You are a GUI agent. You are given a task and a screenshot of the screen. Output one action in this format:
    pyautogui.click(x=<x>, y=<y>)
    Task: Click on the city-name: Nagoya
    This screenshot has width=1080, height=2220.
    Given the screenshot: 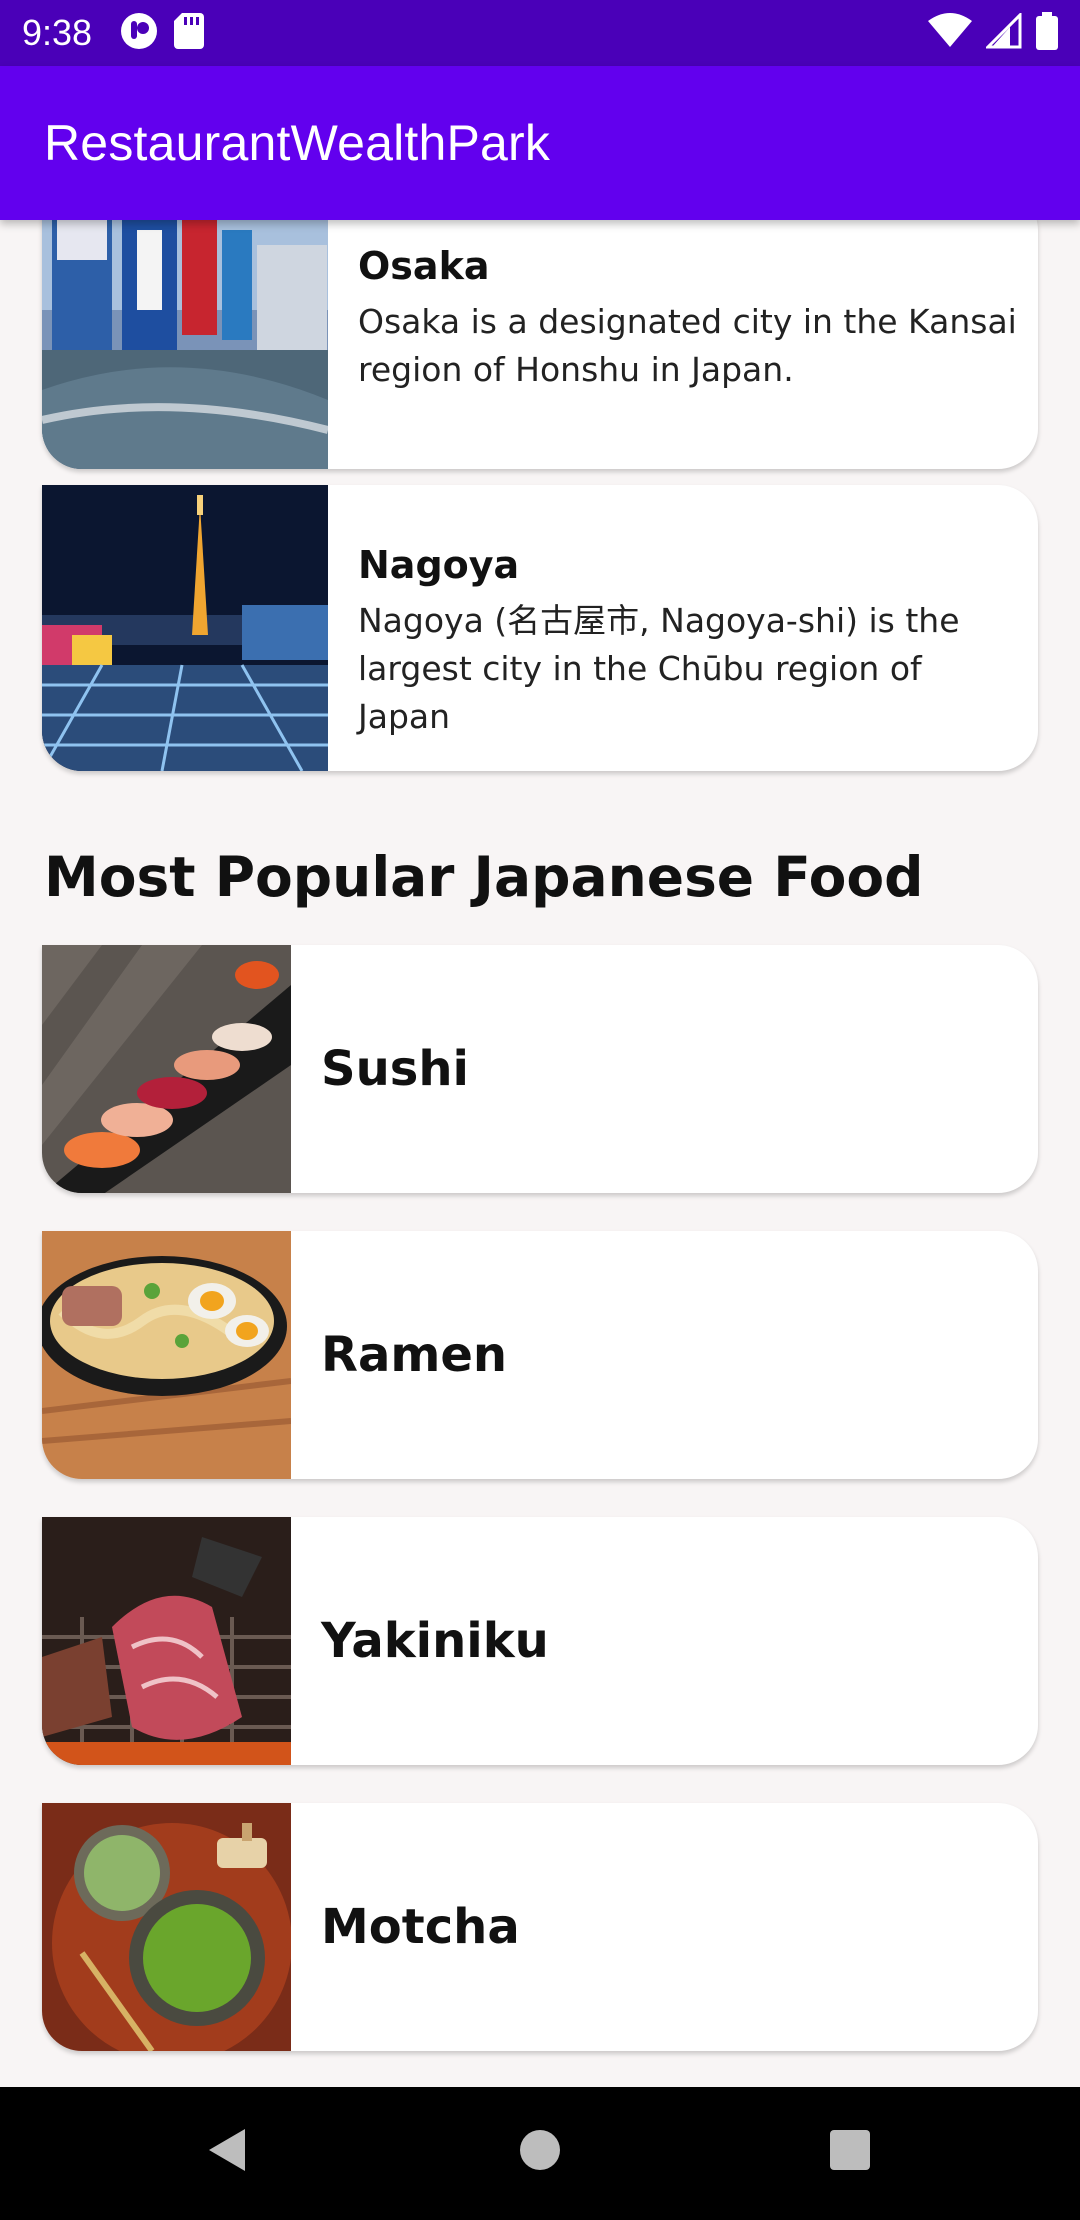 What is the action you would take?
    pyautogui.click(x=439, y=565)
    